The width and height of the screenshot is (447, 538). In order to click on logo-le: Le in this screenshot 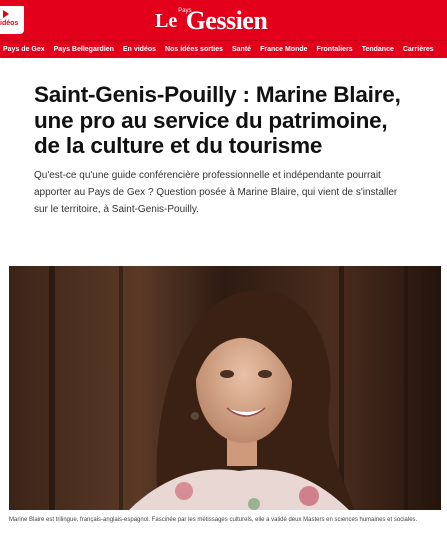, I will do `click(166, 21)`.